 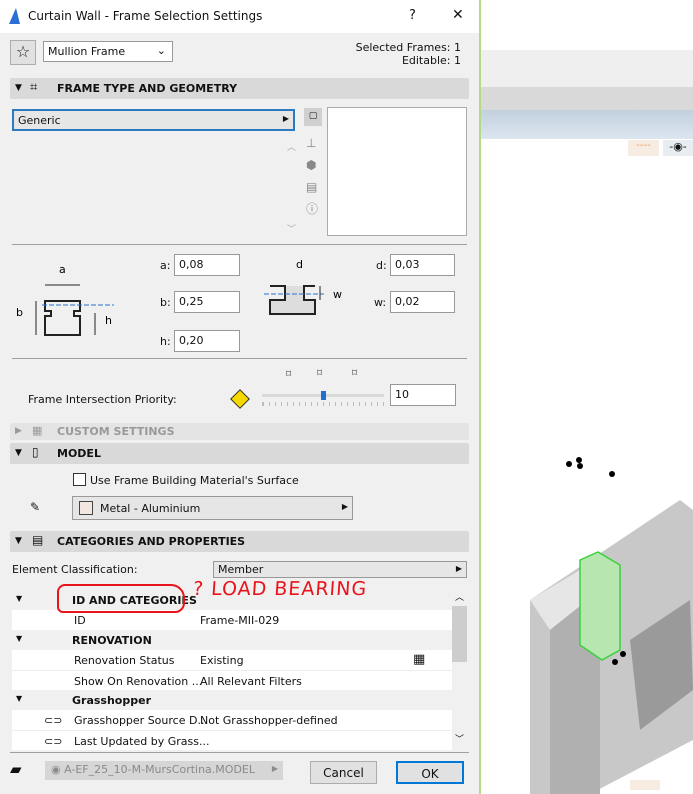 What do you see at coordinates (207, 265) in the screenshot?
I see `param-a-input: 0,08` at bounding box center [207, 265].